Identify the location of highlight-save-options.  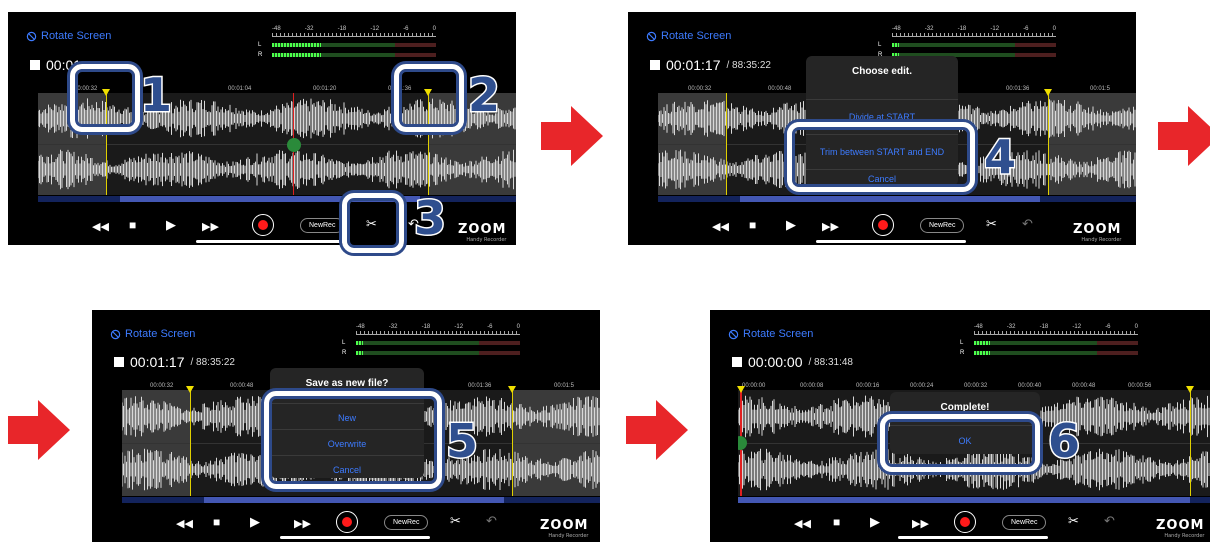
(353, 440).